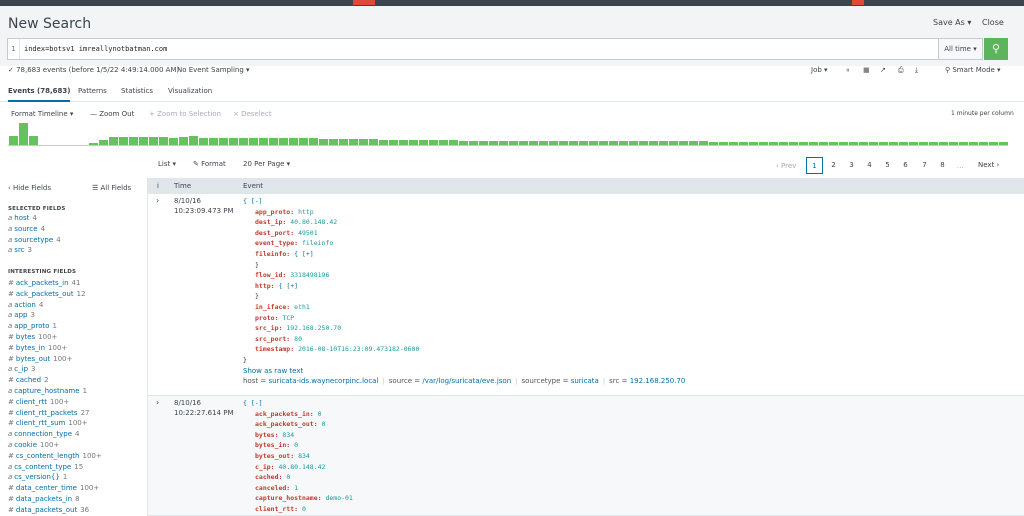 Image resolution: width=1024 pixels, height=516 pixels. What do you see at coordinates (988, 165) in the screenshot?
I see `next-page-button: Next ›` at bounding box center [988, 165].